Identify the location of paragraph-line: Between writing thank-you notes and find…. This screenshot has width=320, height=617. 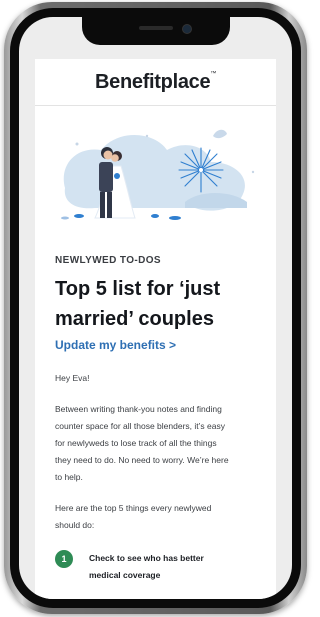
(138, 409).